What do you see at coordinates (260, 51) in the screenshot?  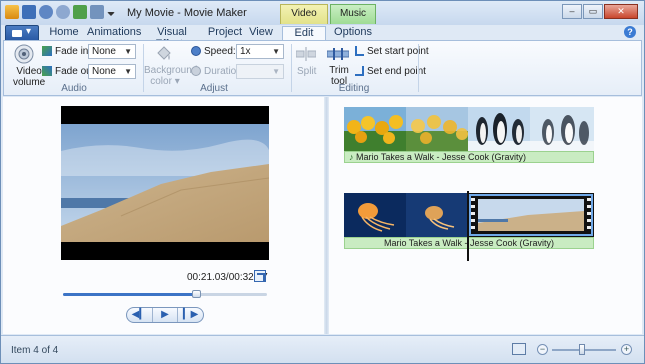 I see `speed-dropdown: 1x ▼` at bounding box center [260, 51].